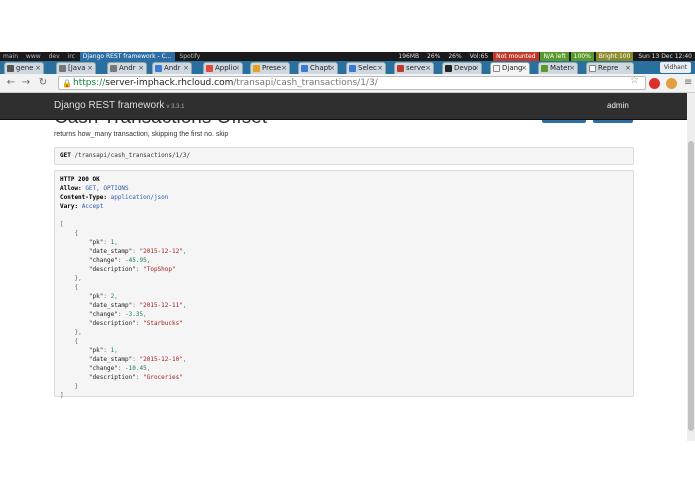 The height and width of the screenshot is (494, 695). What do you see at coordinates (94, 188) in the screenshot?
I see `response-header: Allow: GET, OPTIONS` at bounding box center [94, 188].